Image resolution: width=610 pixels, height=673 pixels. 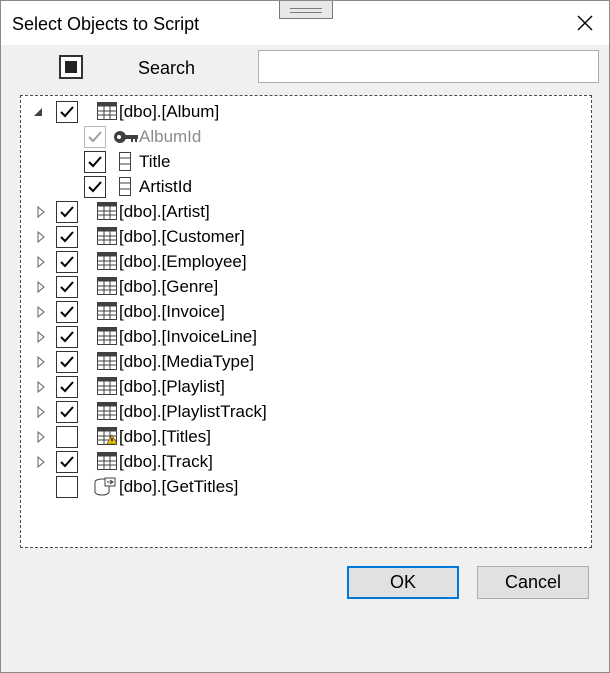 What do you see at coordinates (169, 286) in the screenshot?
I see `tree-item-label: [dbo].[Genre]` at bounding box center [169, 286].